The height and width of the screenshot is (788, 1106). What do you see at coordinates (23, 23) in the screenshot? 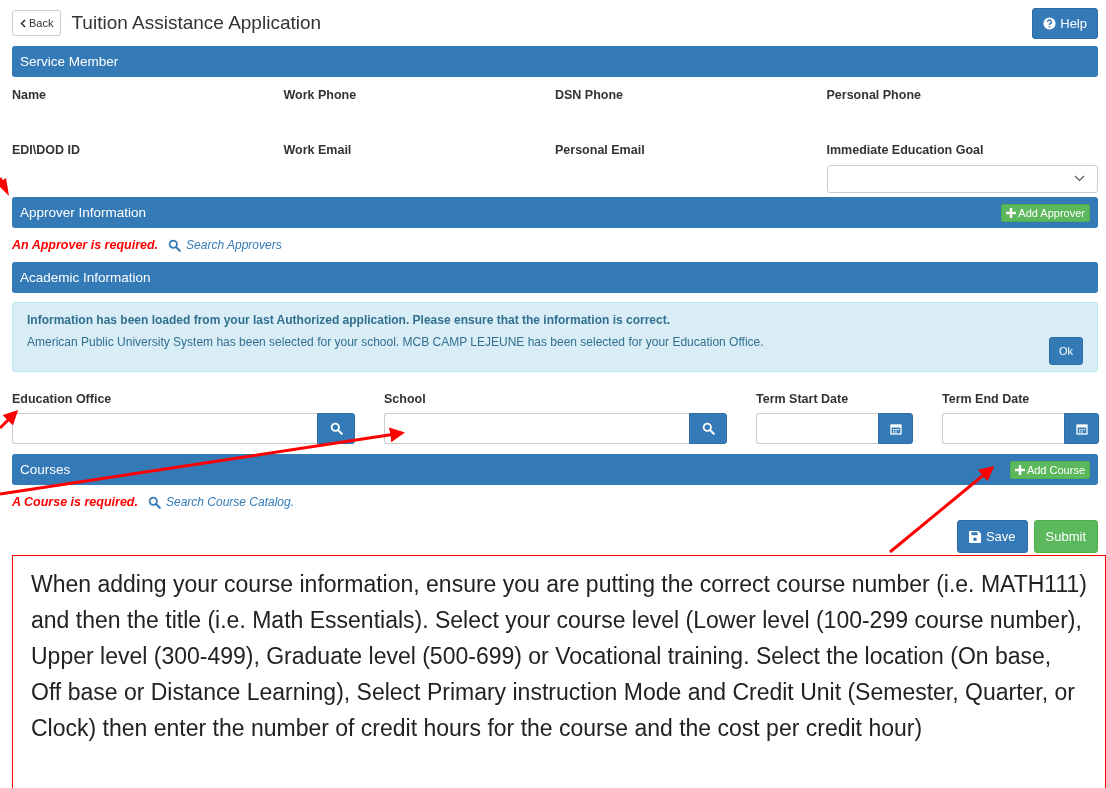
I see `chevron-left-icon` at bounding box center [23, 23].